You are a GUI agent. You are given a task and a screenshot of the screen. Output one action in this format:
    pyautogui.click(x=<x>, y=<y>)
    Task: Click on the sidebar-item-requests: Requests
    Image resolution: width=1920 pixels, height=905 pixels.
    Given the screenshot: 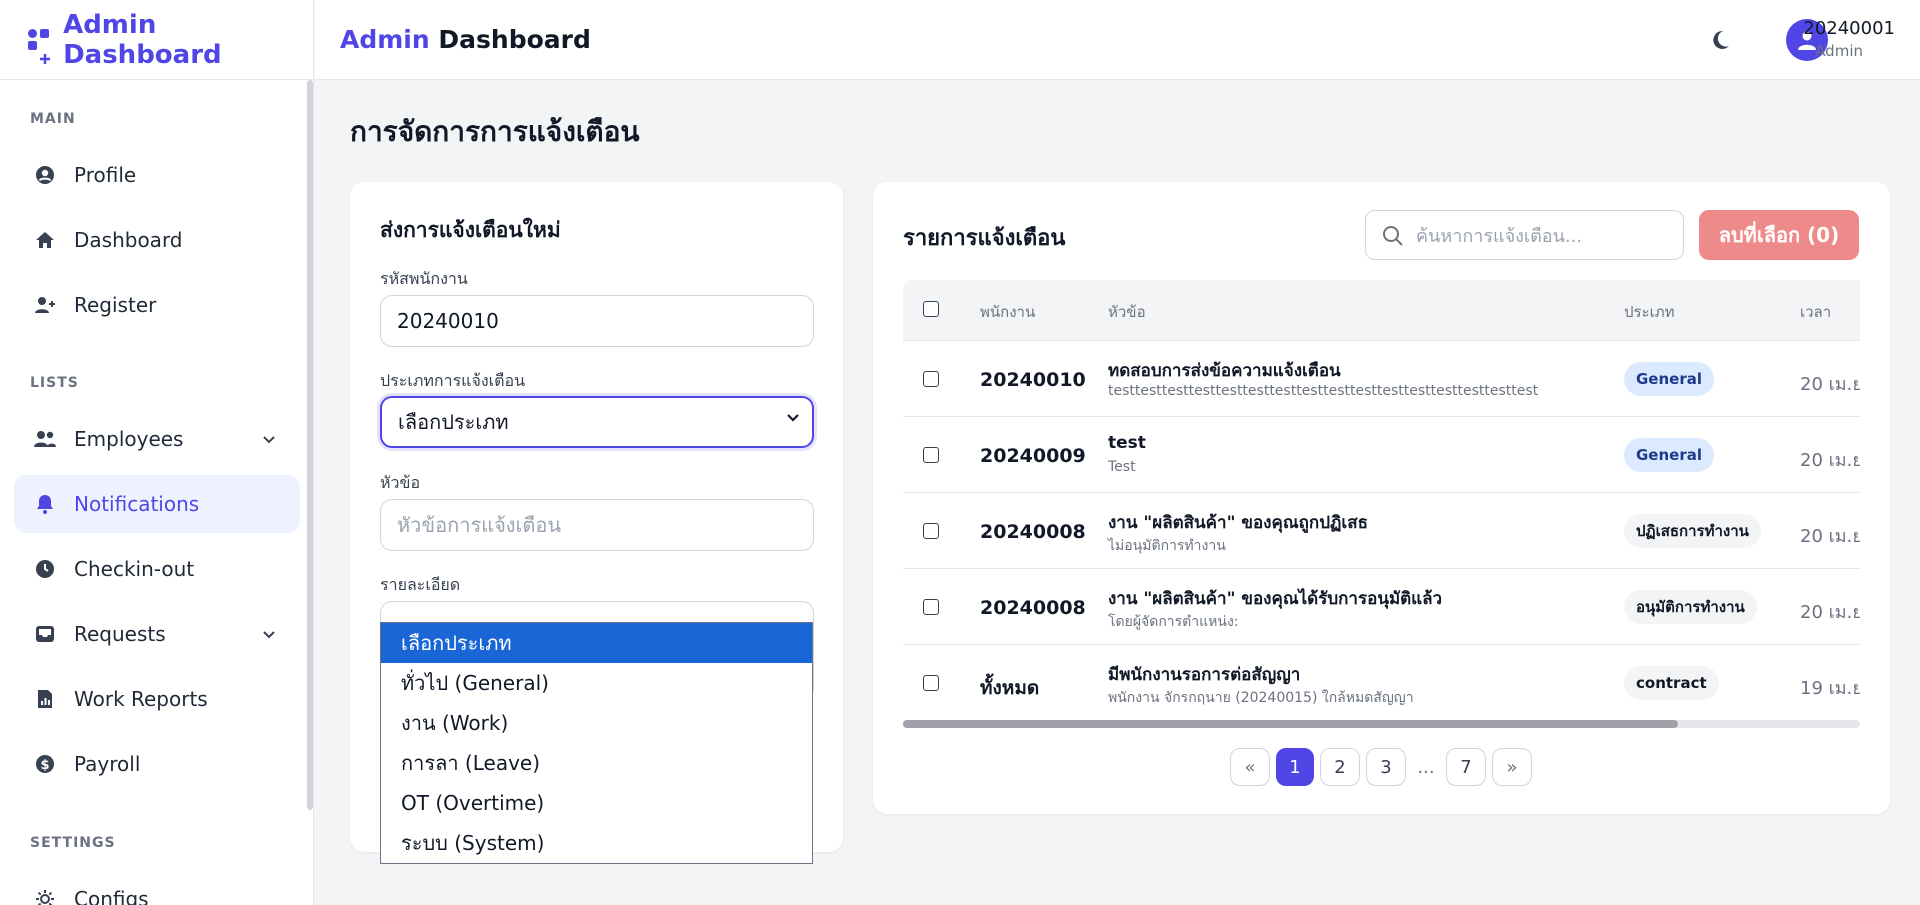 What is the action you would take?
    pyautogui.click(x=157, y=634)
    